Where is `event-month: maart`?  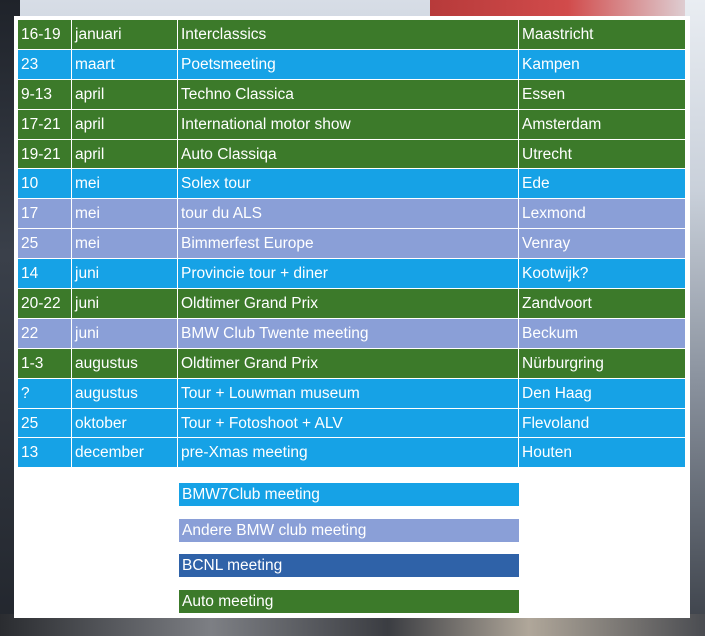
event-month: maart is located at coordinates (125, 64).